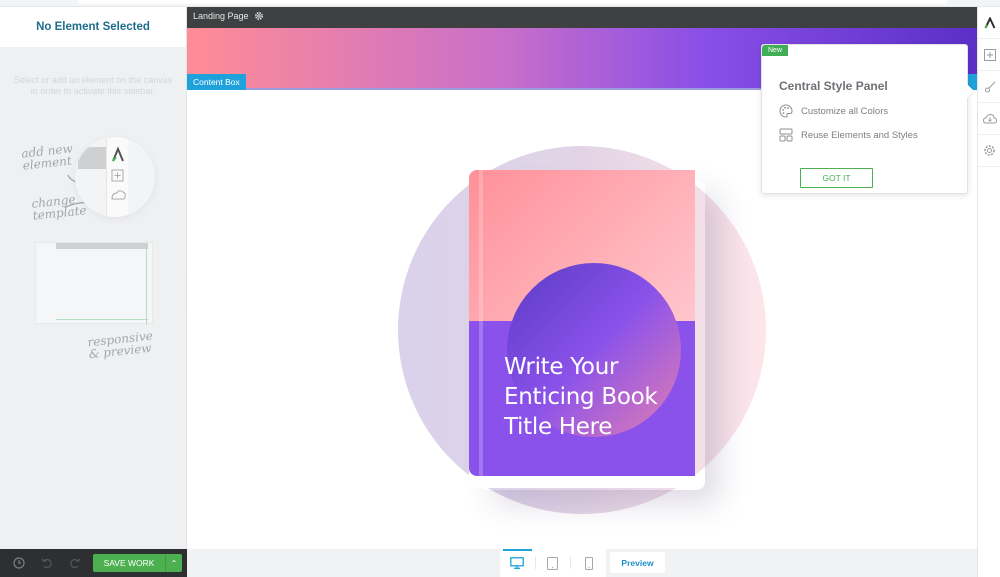  Describe the element at coordinates (988, 292) in the screenshot. I see `right-rail` at that location.